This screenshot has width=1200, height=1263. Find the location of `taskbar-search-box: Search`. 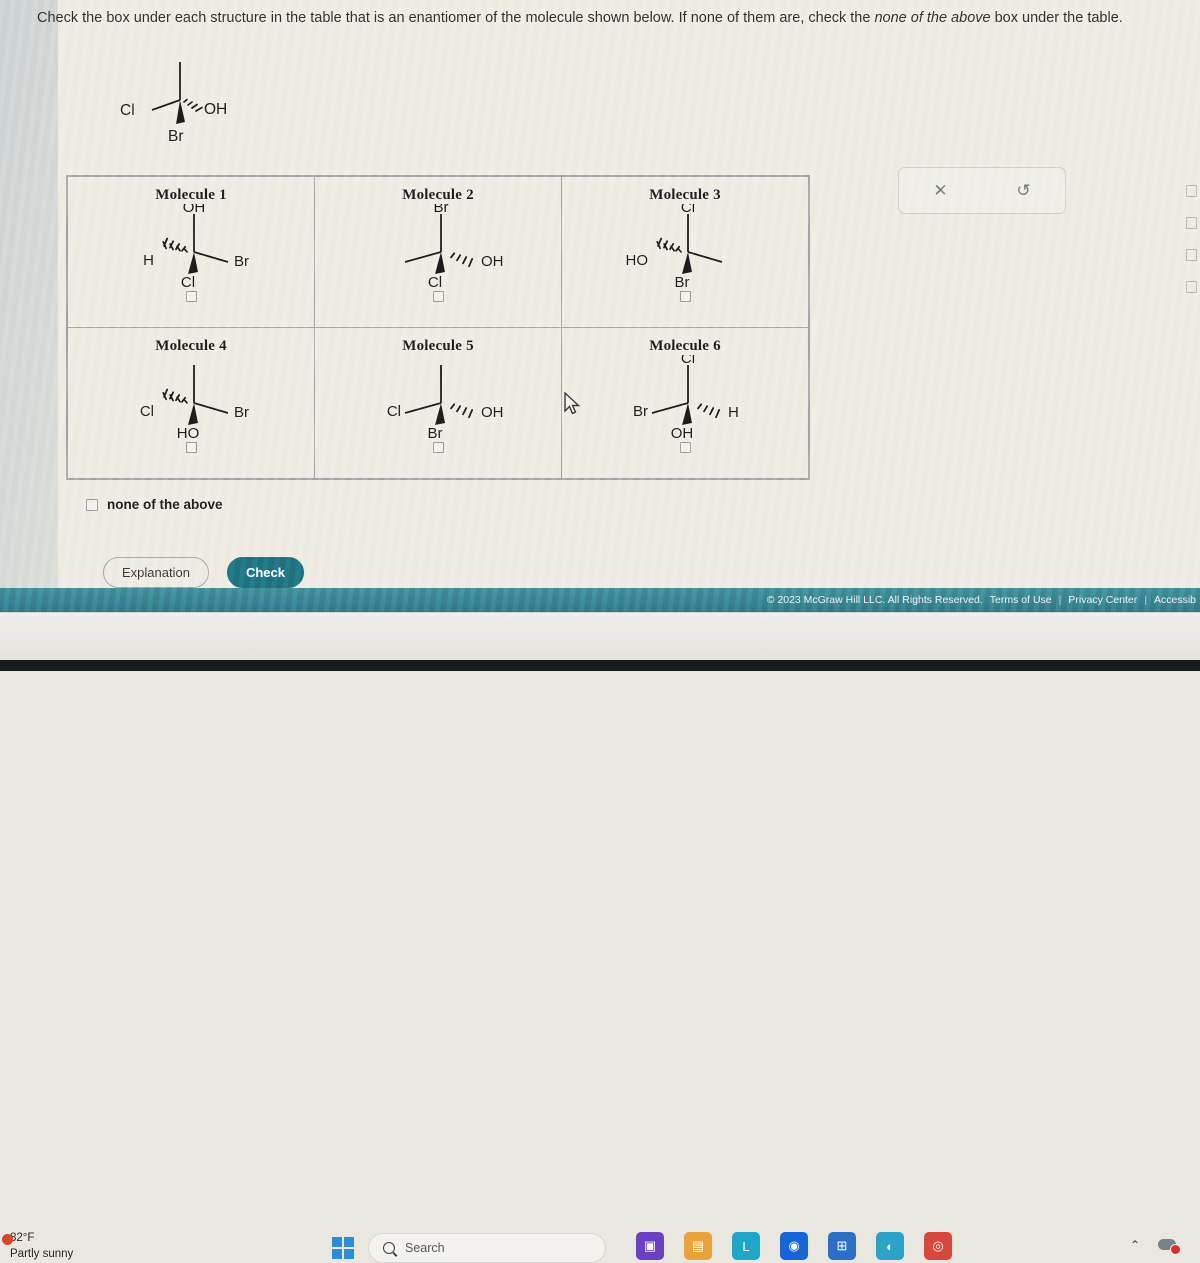

taskbar-search-box: Search is located at coordinates (487, 1248).